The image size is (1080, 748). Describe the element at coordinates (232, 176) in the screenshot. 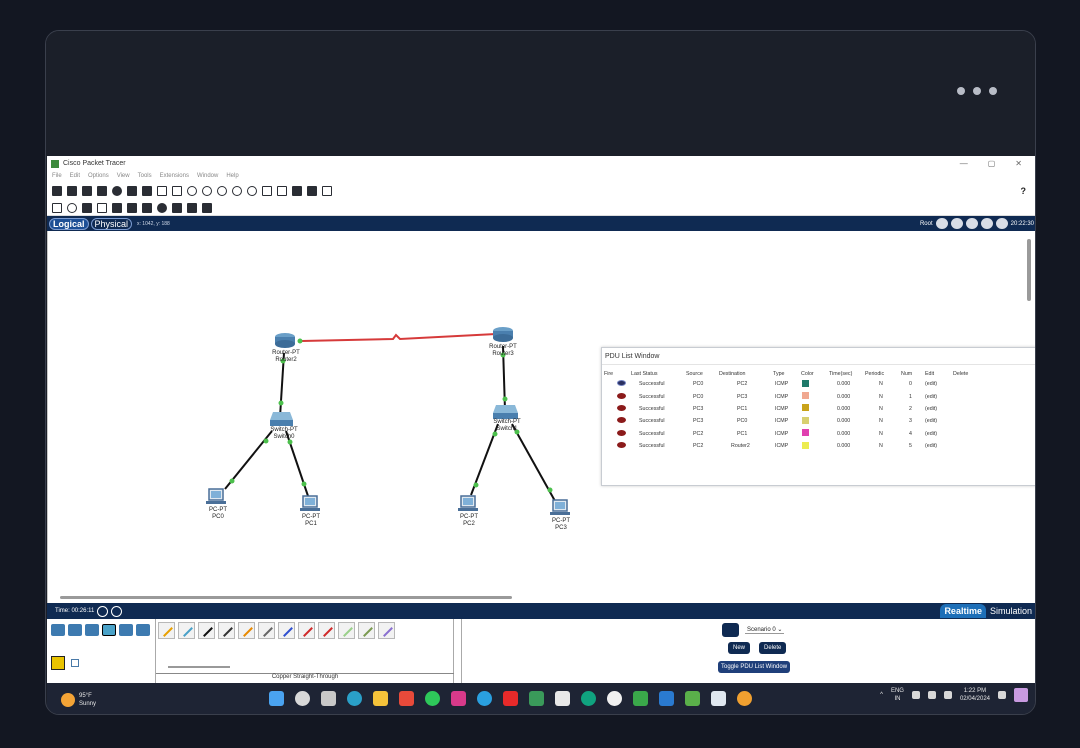

I see `menu-help: Help` at that location.